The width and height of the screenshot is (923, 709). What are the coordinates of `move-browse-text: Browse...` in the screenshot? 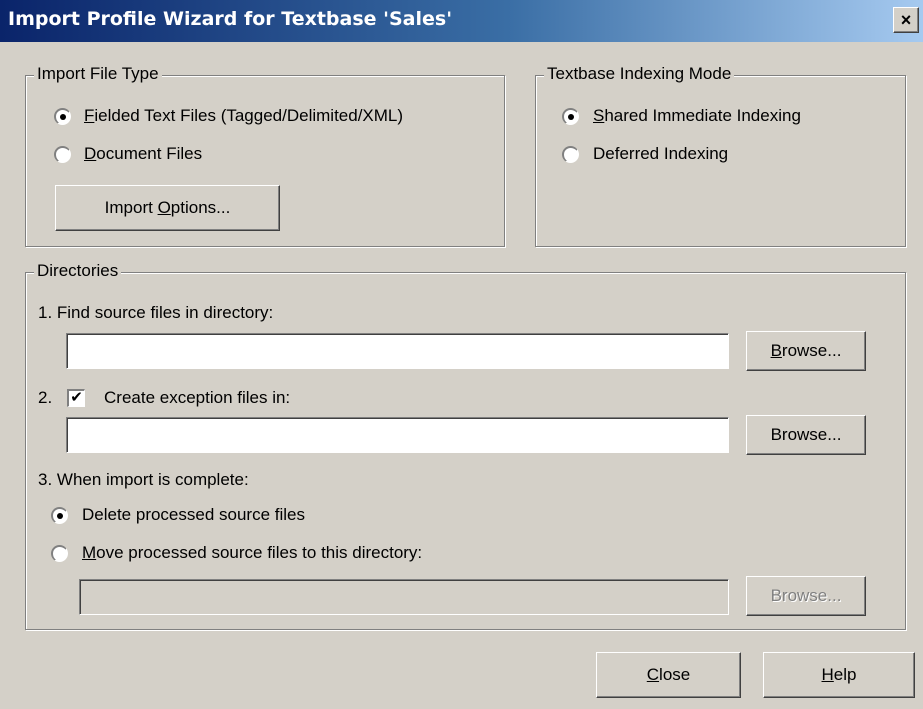 It's located at (806, 595).